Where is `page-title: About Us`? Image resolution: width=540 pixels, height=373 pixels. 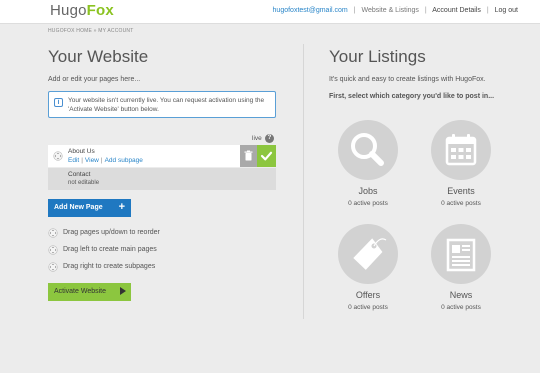
page-title: About Us is located at coordinates (81, 151).